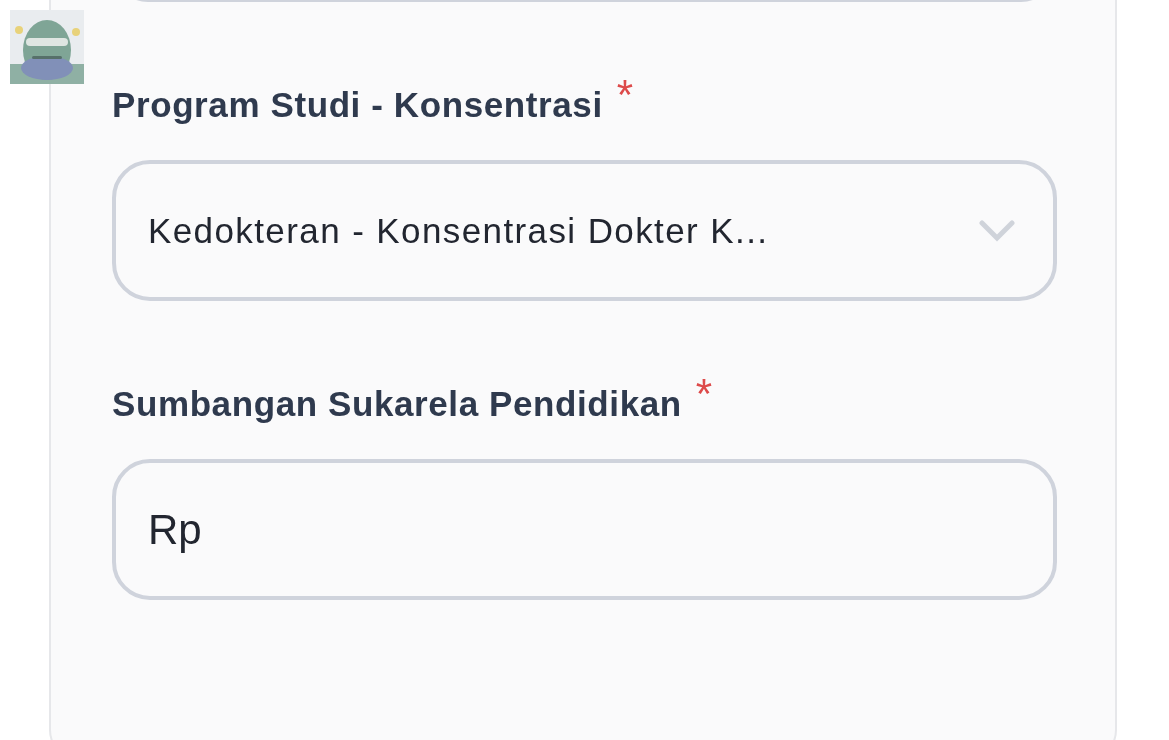 This screenshot has width=1169, height=740. I want to click on field-label: Sumbangan Sukarela Pendidikan, so click(397, 404).